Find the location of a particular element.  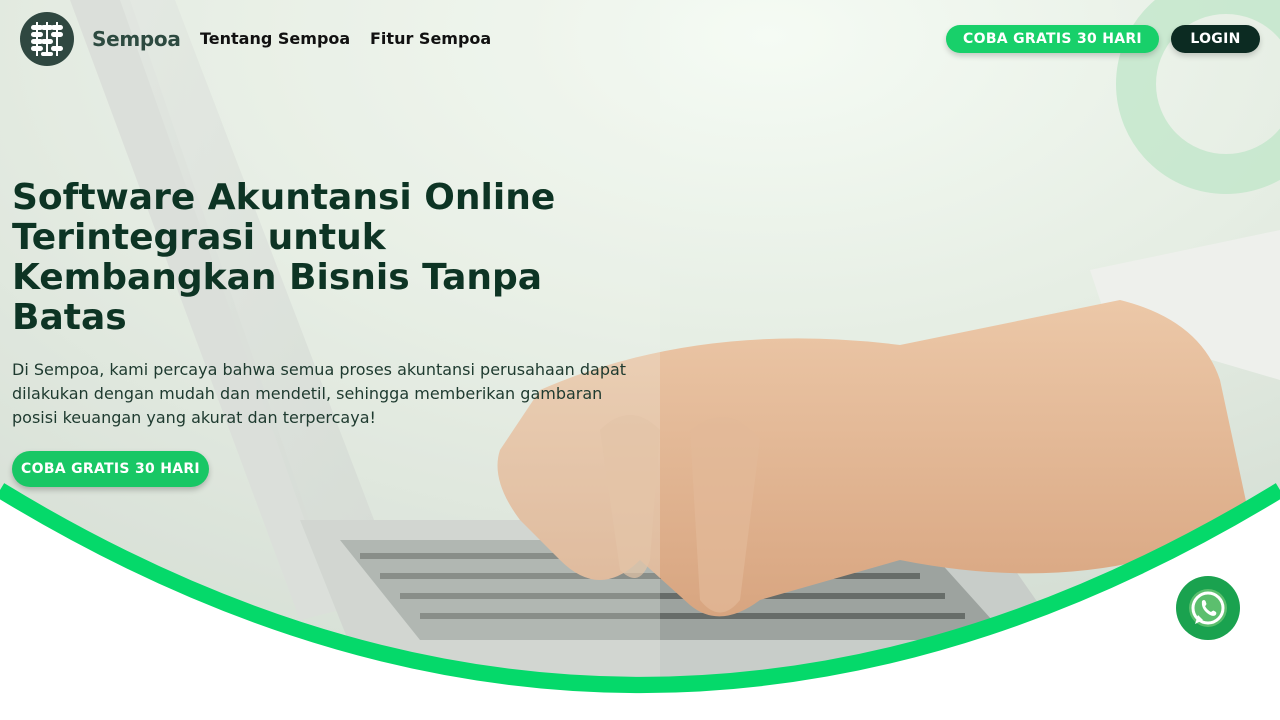

nav-link-tentang-sempoa: Tentang Sempoa is located at coordinates (275, 38).